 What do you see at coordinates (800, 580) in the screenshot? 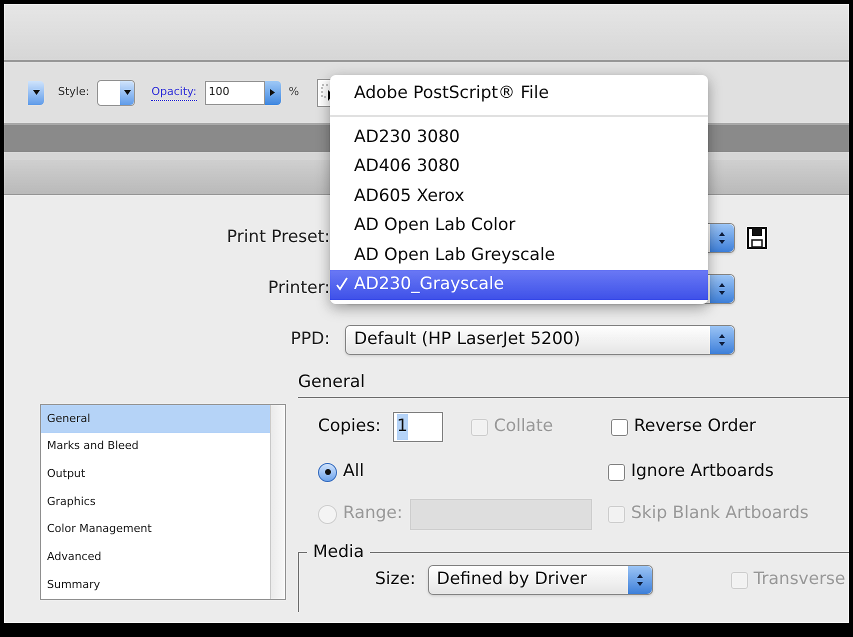
I see `checkbox-label: Transverse` at bounding box center [800, 580].